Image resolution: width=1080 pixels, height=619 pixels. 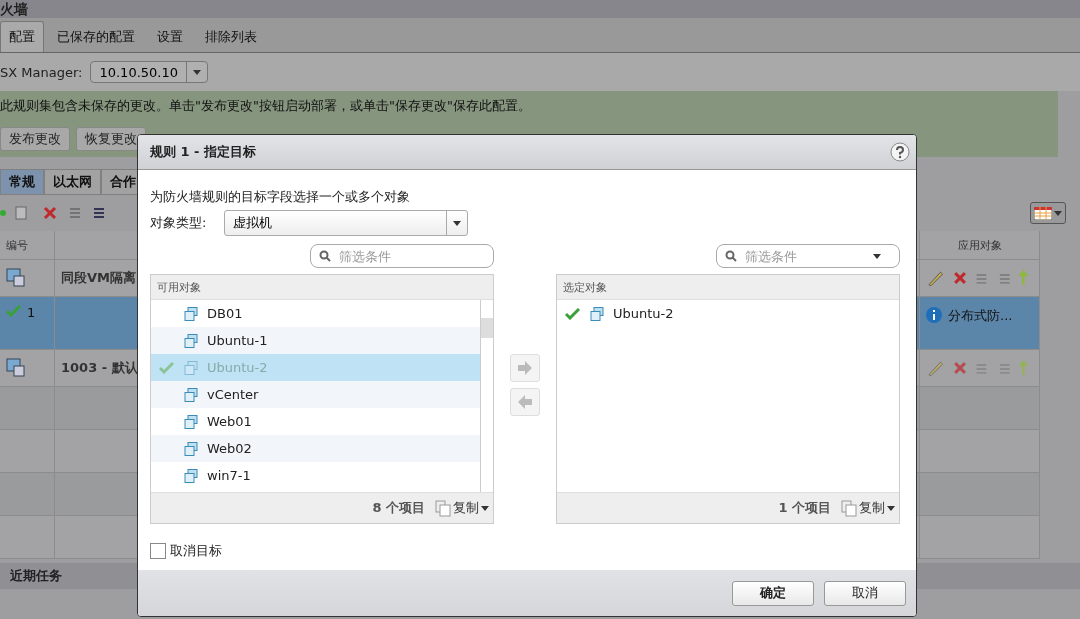 I want to click on page-title: 火墙, so click(x=14, y=9).